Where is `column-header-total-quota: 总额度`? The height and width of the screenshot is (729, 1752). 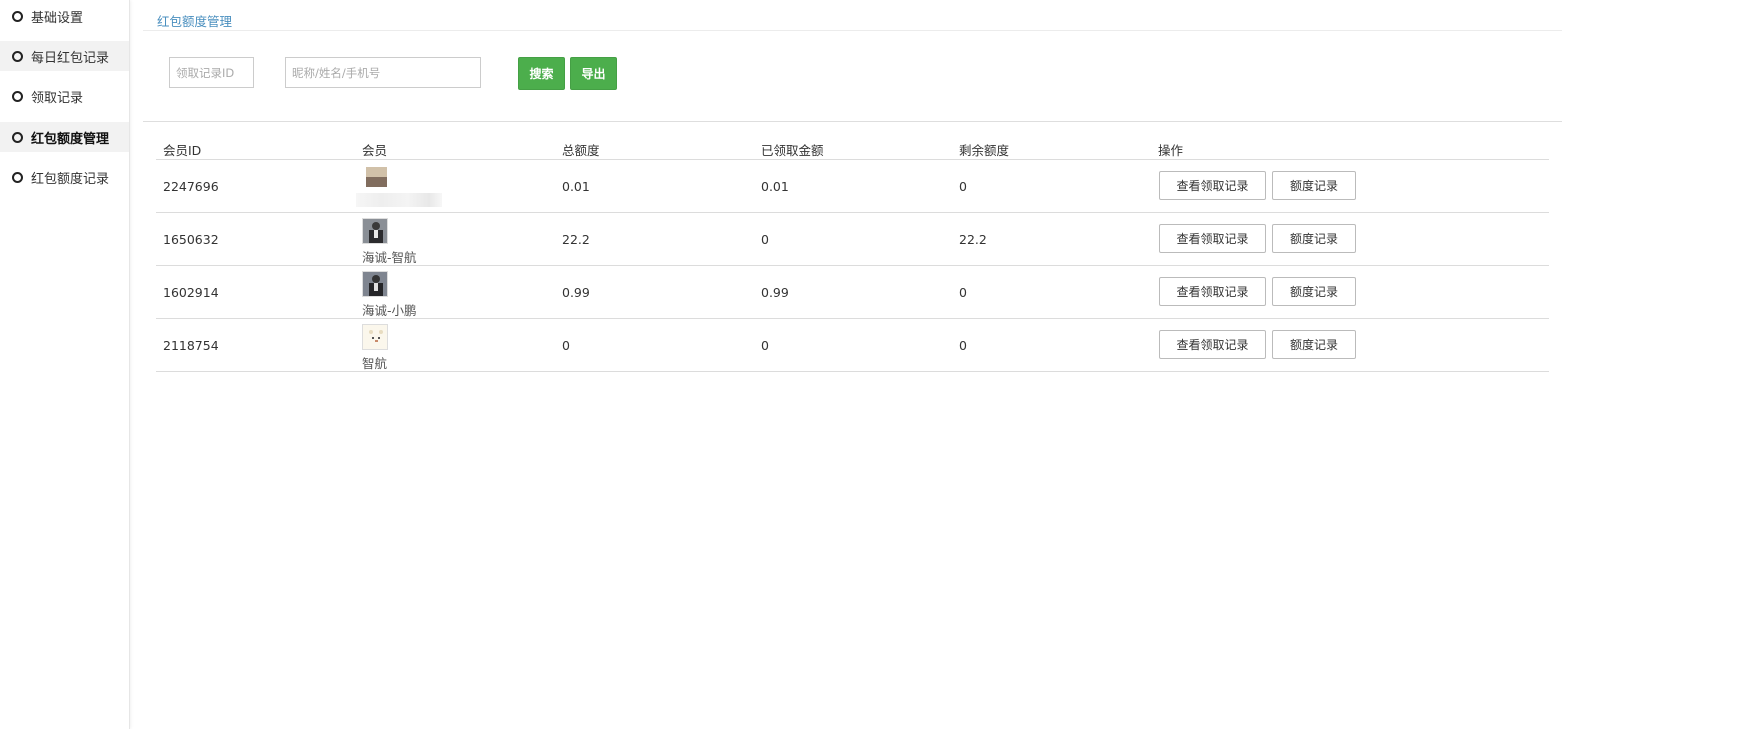
column-header-total-quota: 总额度 is located at coordinates (581, 150).